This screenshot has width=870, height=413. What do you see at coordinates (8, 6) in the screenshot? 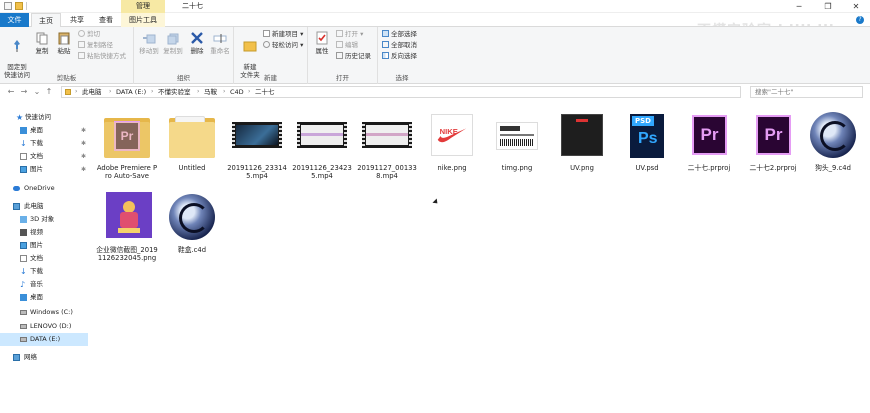
I see `properties-quick-icon` at bounding box center [8, 6].